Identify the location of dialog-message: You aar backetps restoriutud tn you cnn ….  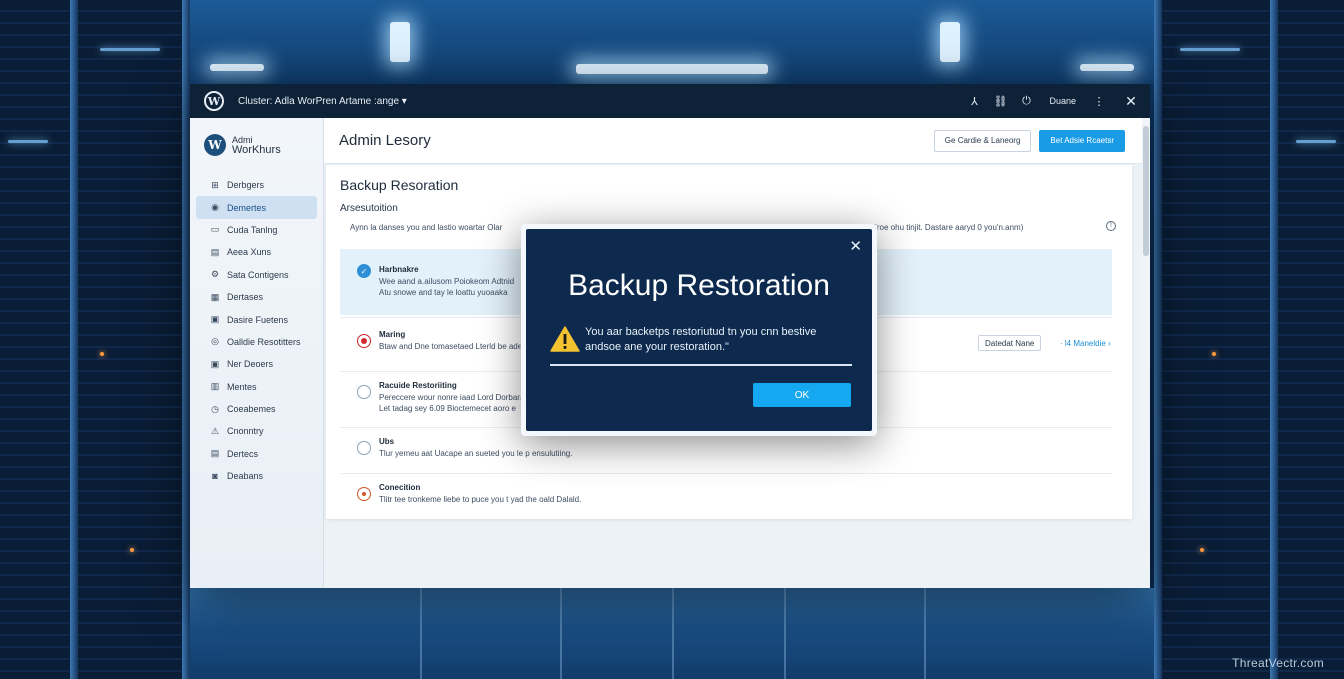
(700, 340).